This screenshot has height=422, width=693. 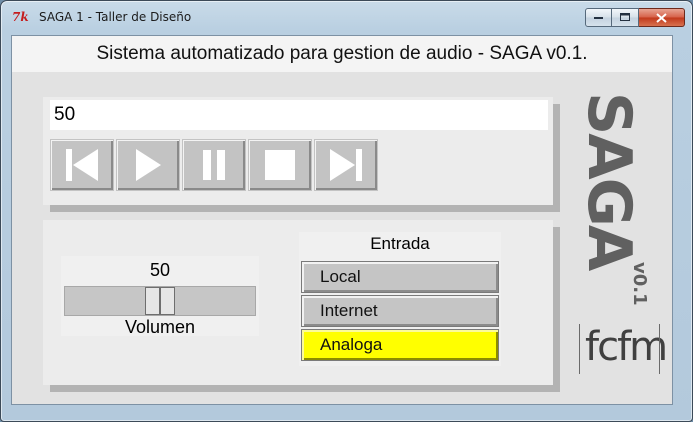 I want to click on skip-forward-icon, so click(x=346, y=165).